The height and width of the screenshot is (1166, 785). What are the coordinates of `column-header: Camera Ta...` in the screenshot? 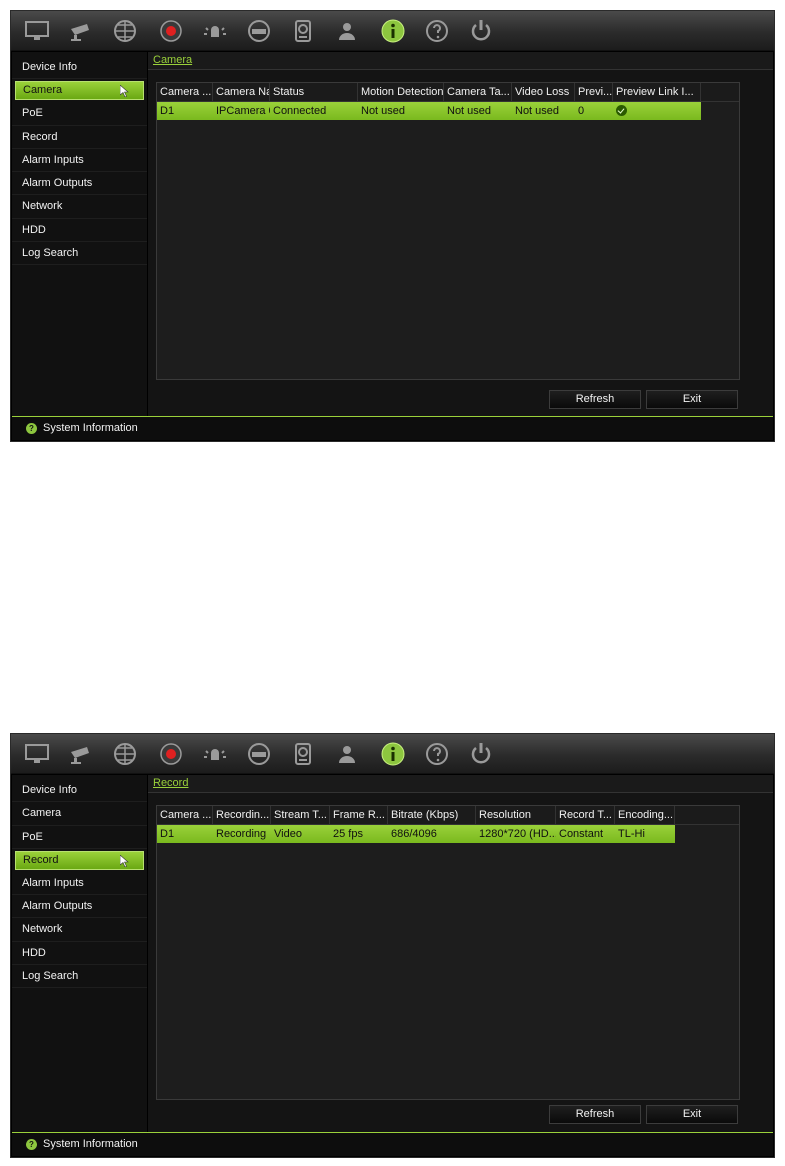 It's located at (478, 92).